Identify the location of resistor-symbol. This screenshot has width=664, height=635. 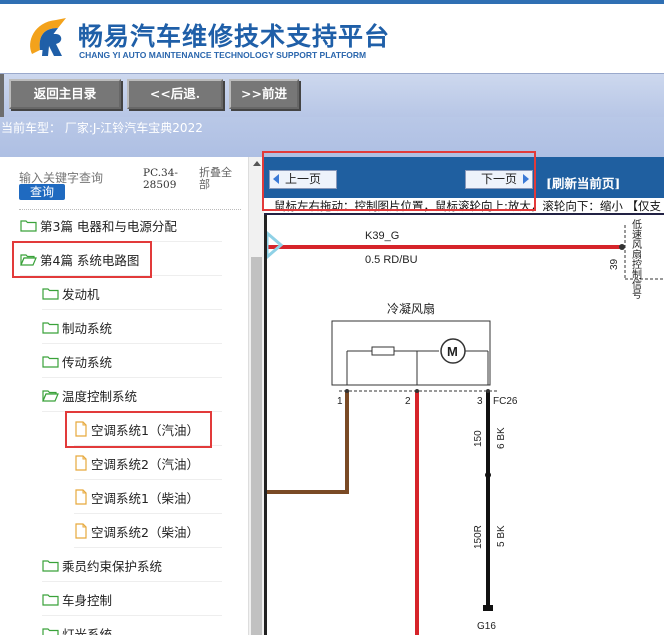
(383, 351).